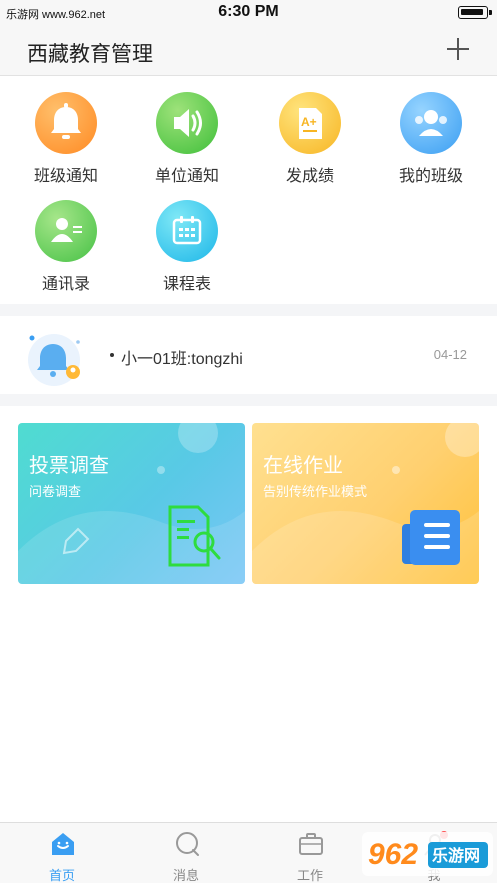 Image resolution: width=497 pixels, height=883 pixels. What do you see at coordinates (430, 176) in the screenshot?
I see `grid-item-label: 我的班级` at bounding box center [430, 176].